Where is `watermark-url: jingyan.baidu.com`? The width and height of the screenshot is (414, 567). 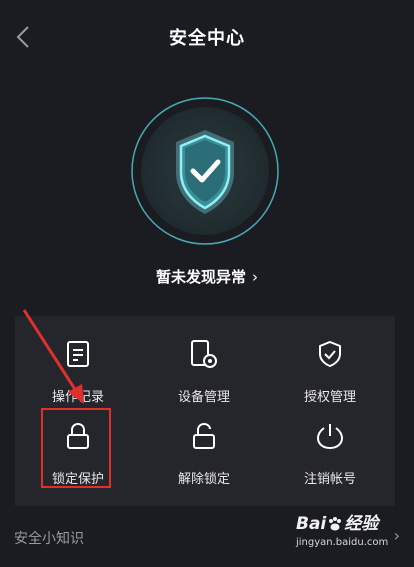 watermark-url: jingyan.baidu.com is located at coordinates (342, 542).